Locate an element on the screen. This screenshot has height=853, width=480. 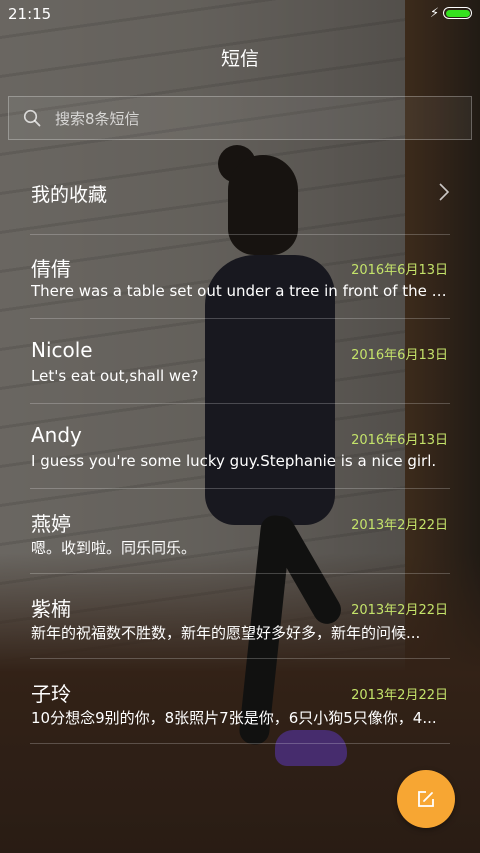
contact-name: Andy is located at coordinates (56, 435).